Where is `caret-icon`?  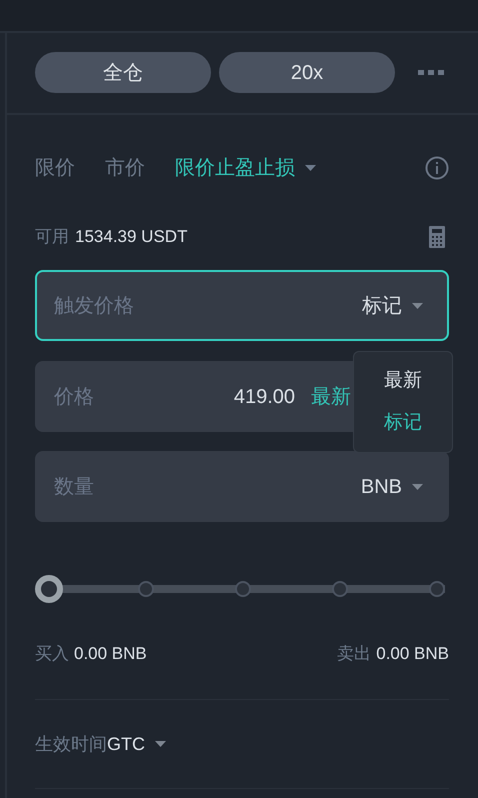
caret-icon is located at coordinates (160, 744).